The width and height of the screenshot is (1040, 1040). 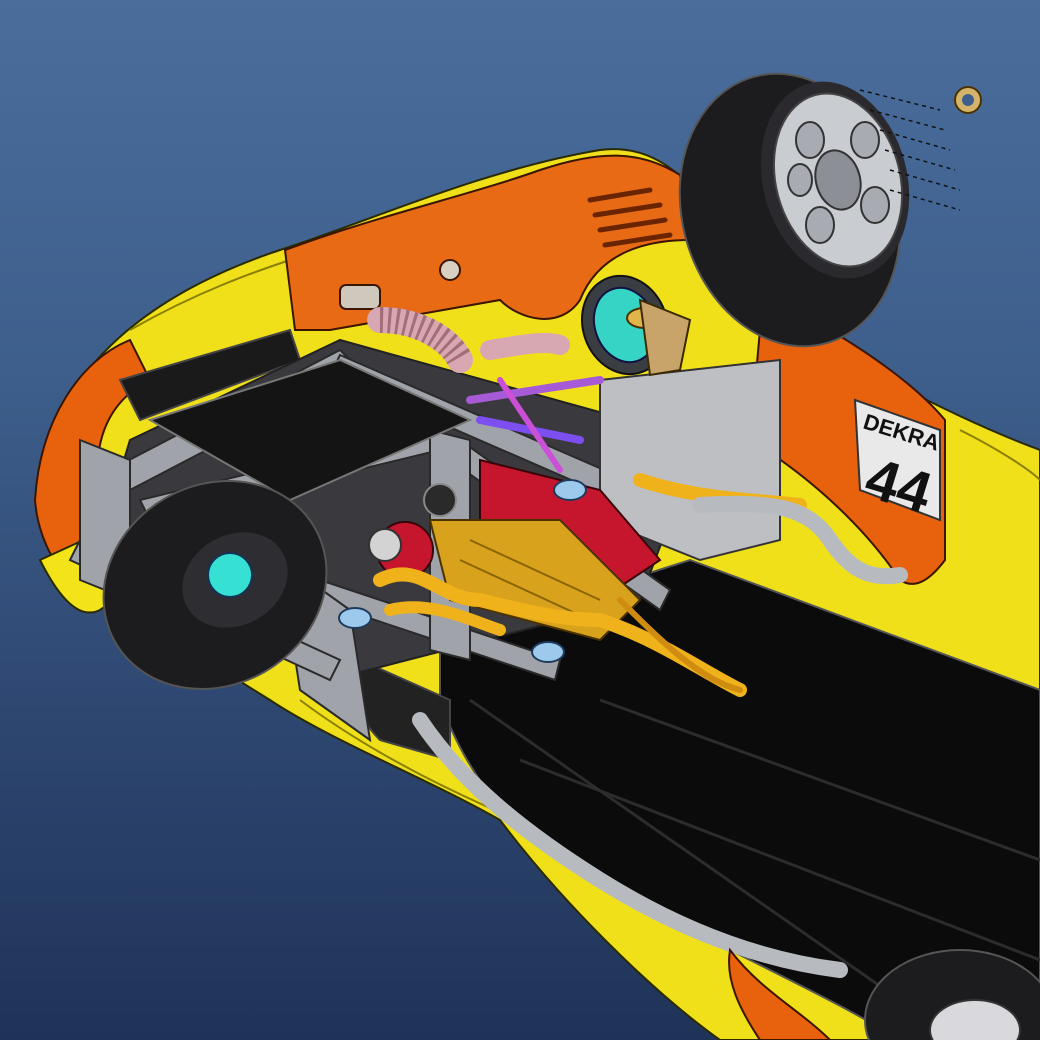 What do you see at coordinates (450, 270) in the screenshot?
I see `fender-light` at bounding box center [450, 270].